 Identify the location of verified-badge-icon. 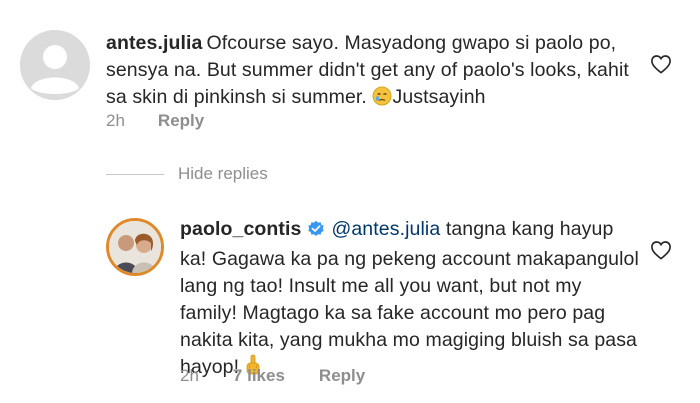
(316, 232).